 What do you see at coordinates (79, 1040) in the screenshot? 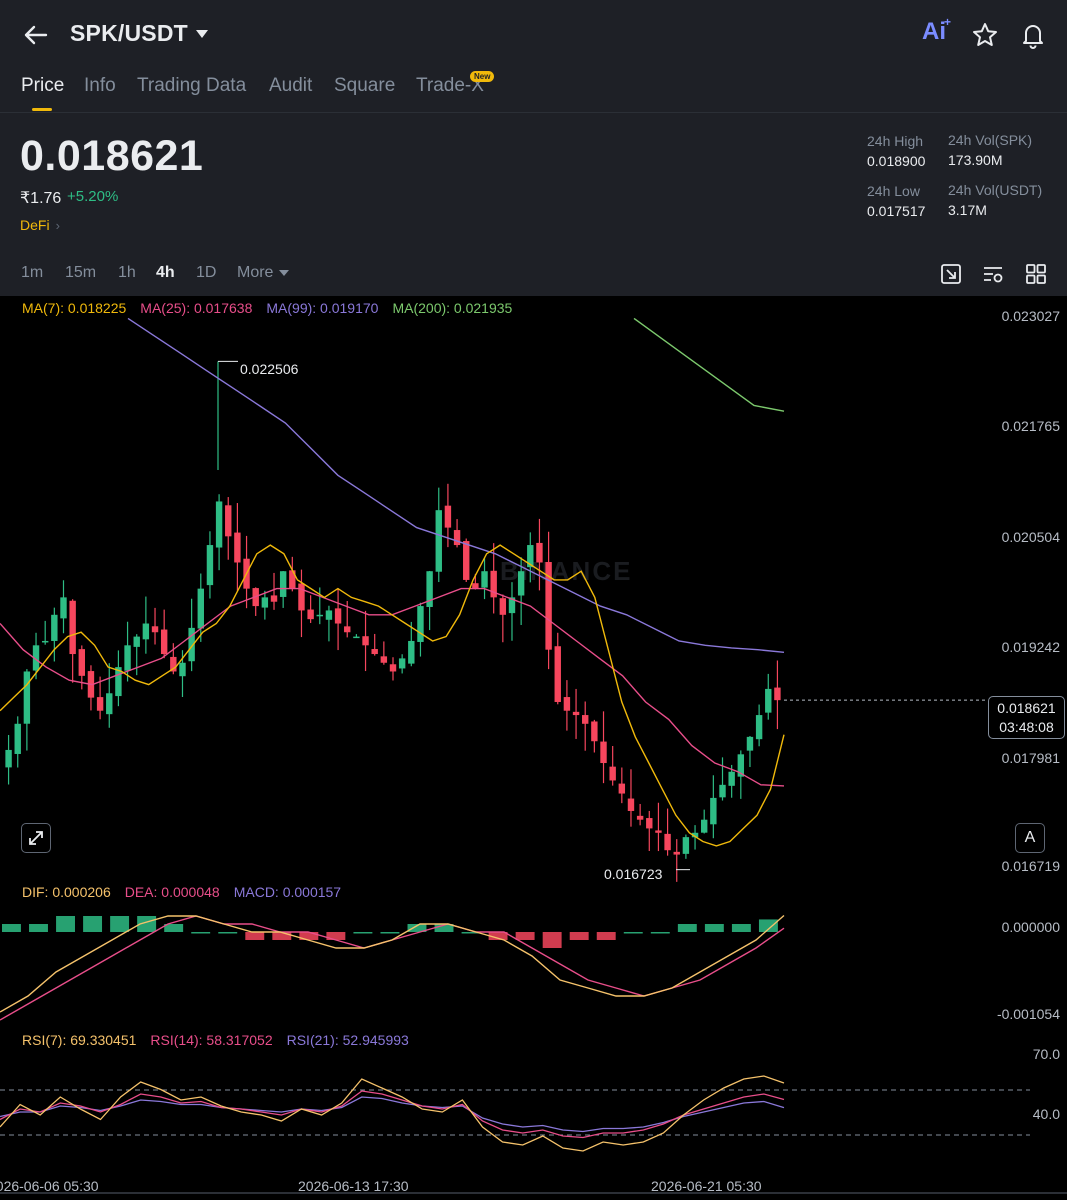
I see `legend-item: RSI(7): 69.330451` at bounding box center [79, 1040].